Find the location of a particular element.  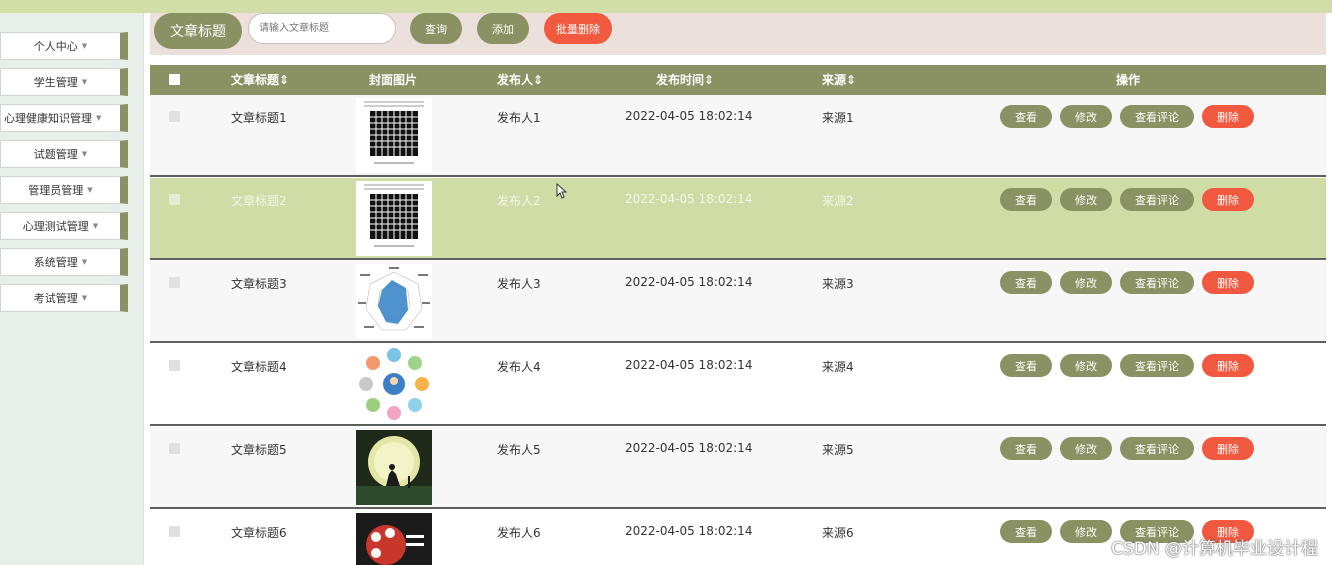

search-input is located at coordinates (322, 28).